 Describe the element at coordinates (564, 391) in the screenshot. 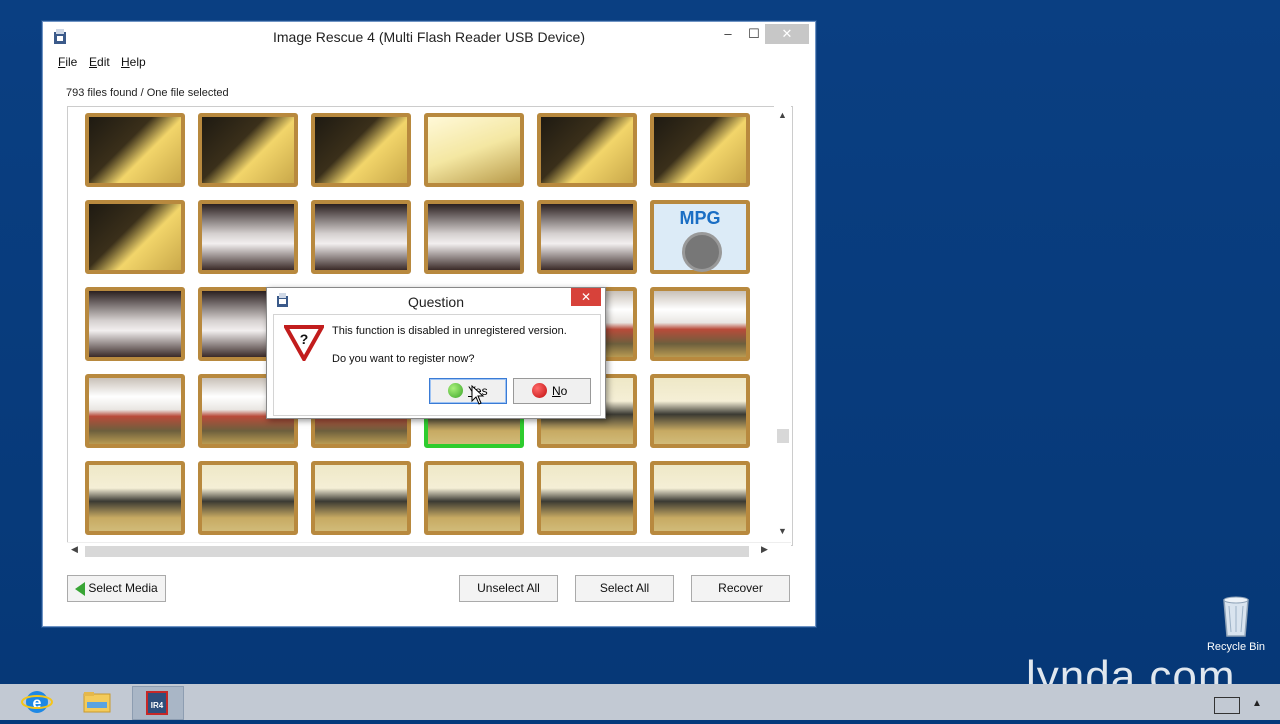

I see `no-label-rest: o` at that location.